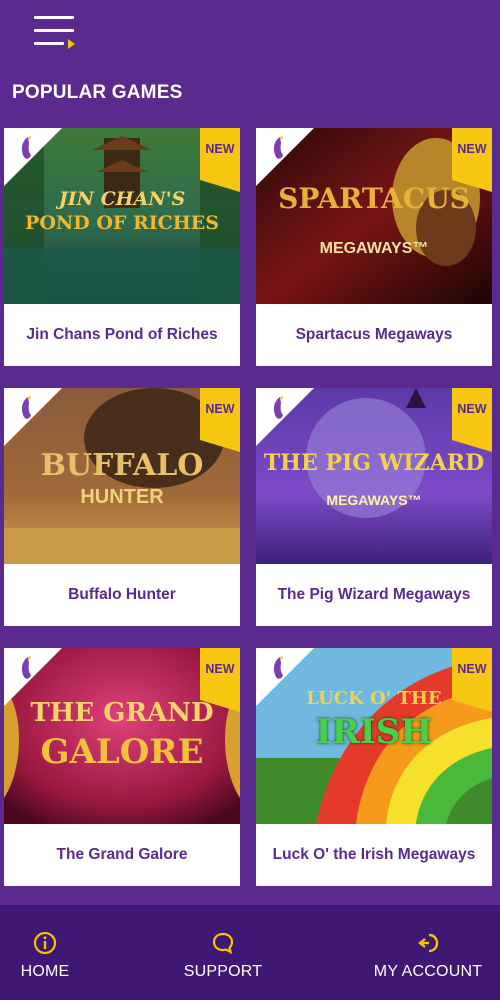 The width and height of the screenshot is (500, 1000). I want to click on game-title: Jin Chans Pond of Riches, so click(122, 334).